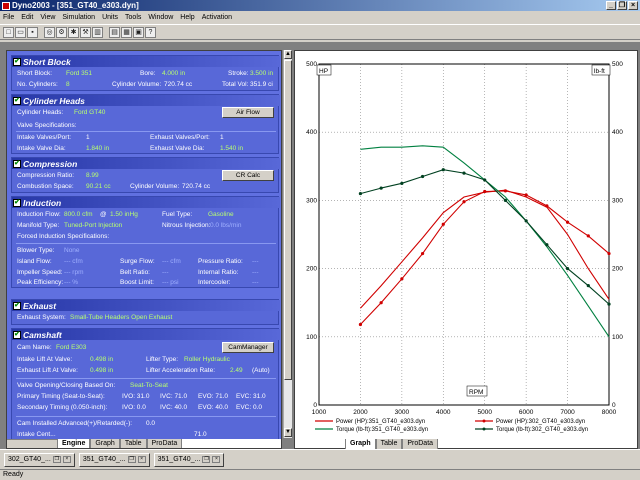  What do you see at coordinates (173, 396) in the screenshot?
I see `primary-ivc: IVC: 71.0` at bounding box center [173, 396].